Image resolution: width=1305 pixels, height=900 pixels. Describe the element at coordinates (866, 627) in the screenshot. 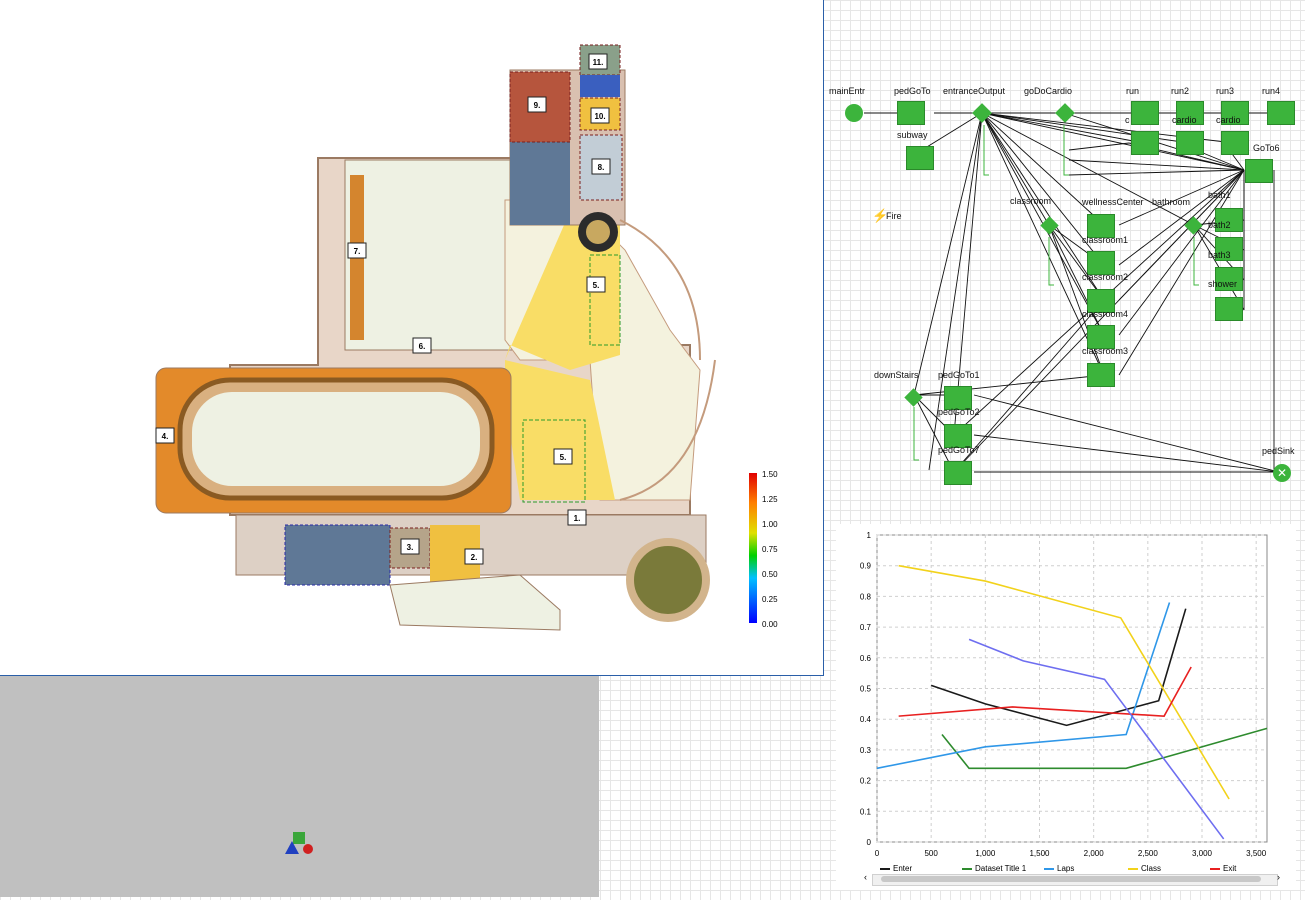

I see `y-tick-label: 0.7` at that location.